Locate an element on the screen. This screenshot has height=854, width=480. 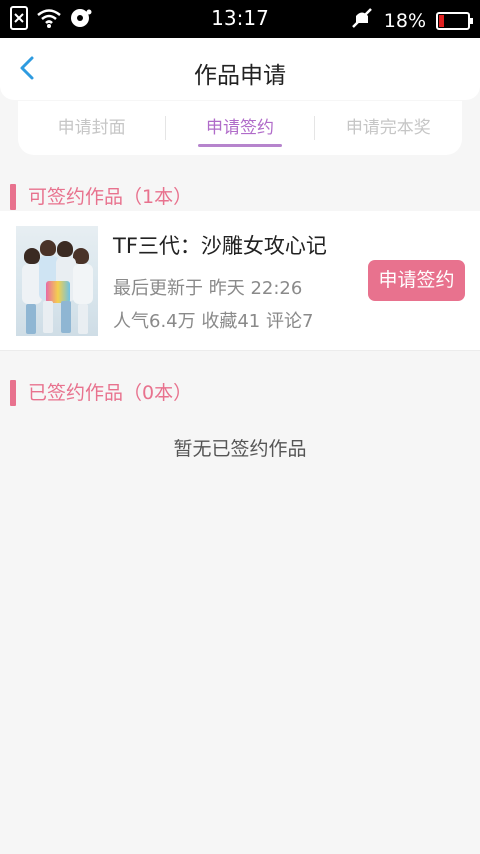
tab-apply-cover: 申请封面 is located at coordinates (91, 128).